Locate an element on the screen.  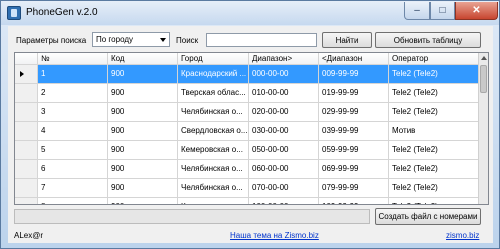
search-params-value: По городу is located at coordinates (115, 39).